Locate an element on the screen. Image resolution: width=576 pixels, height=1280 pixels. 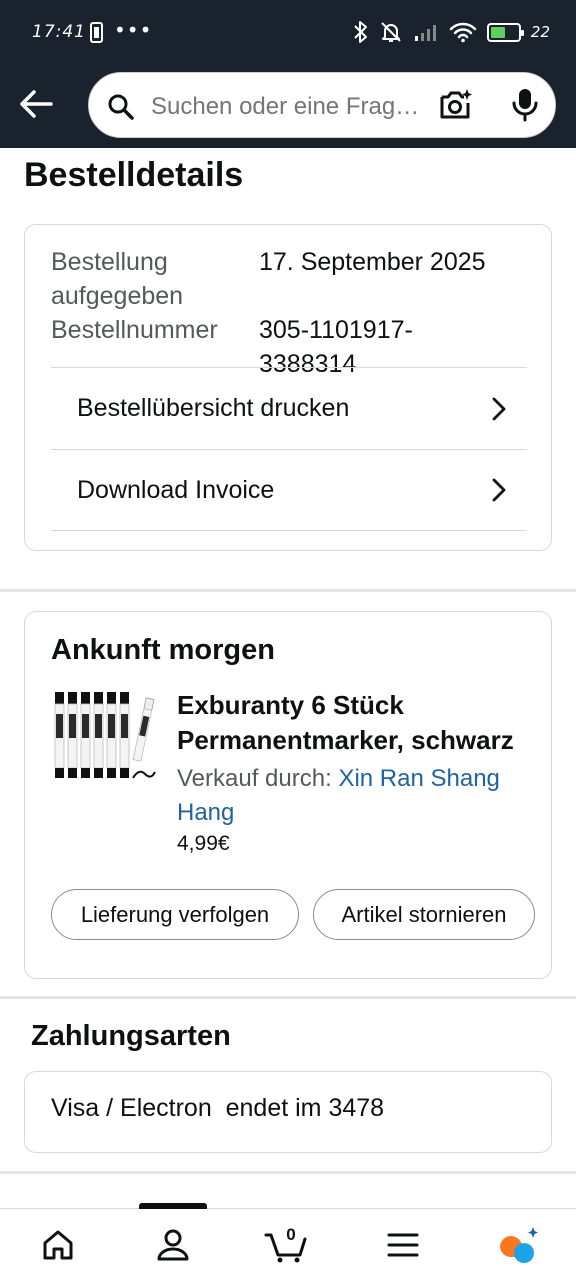
product-price: 4,99€ is located at coordinates (203, 843).